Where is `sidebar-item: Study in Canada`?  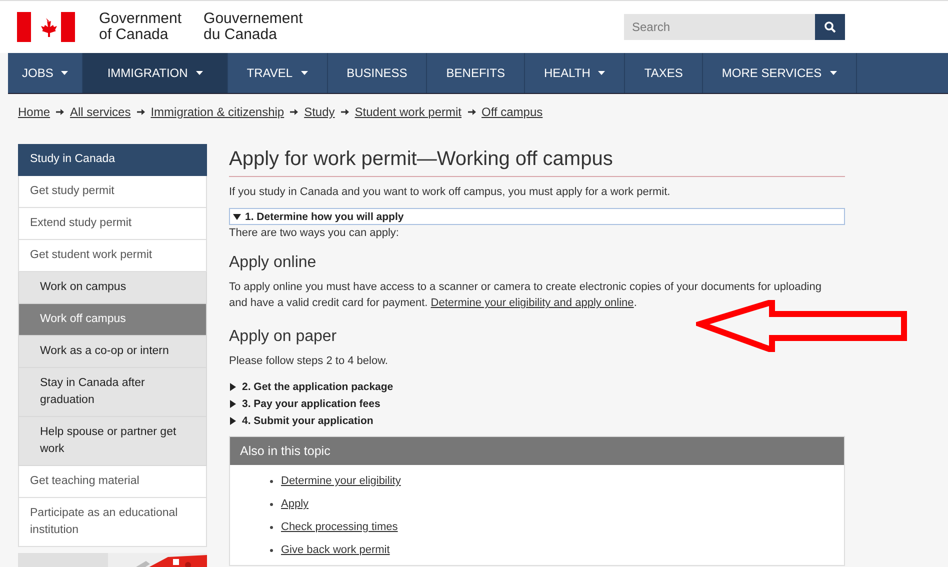 sidebar-item: Study in Canada is located at coordinates (112, 160).